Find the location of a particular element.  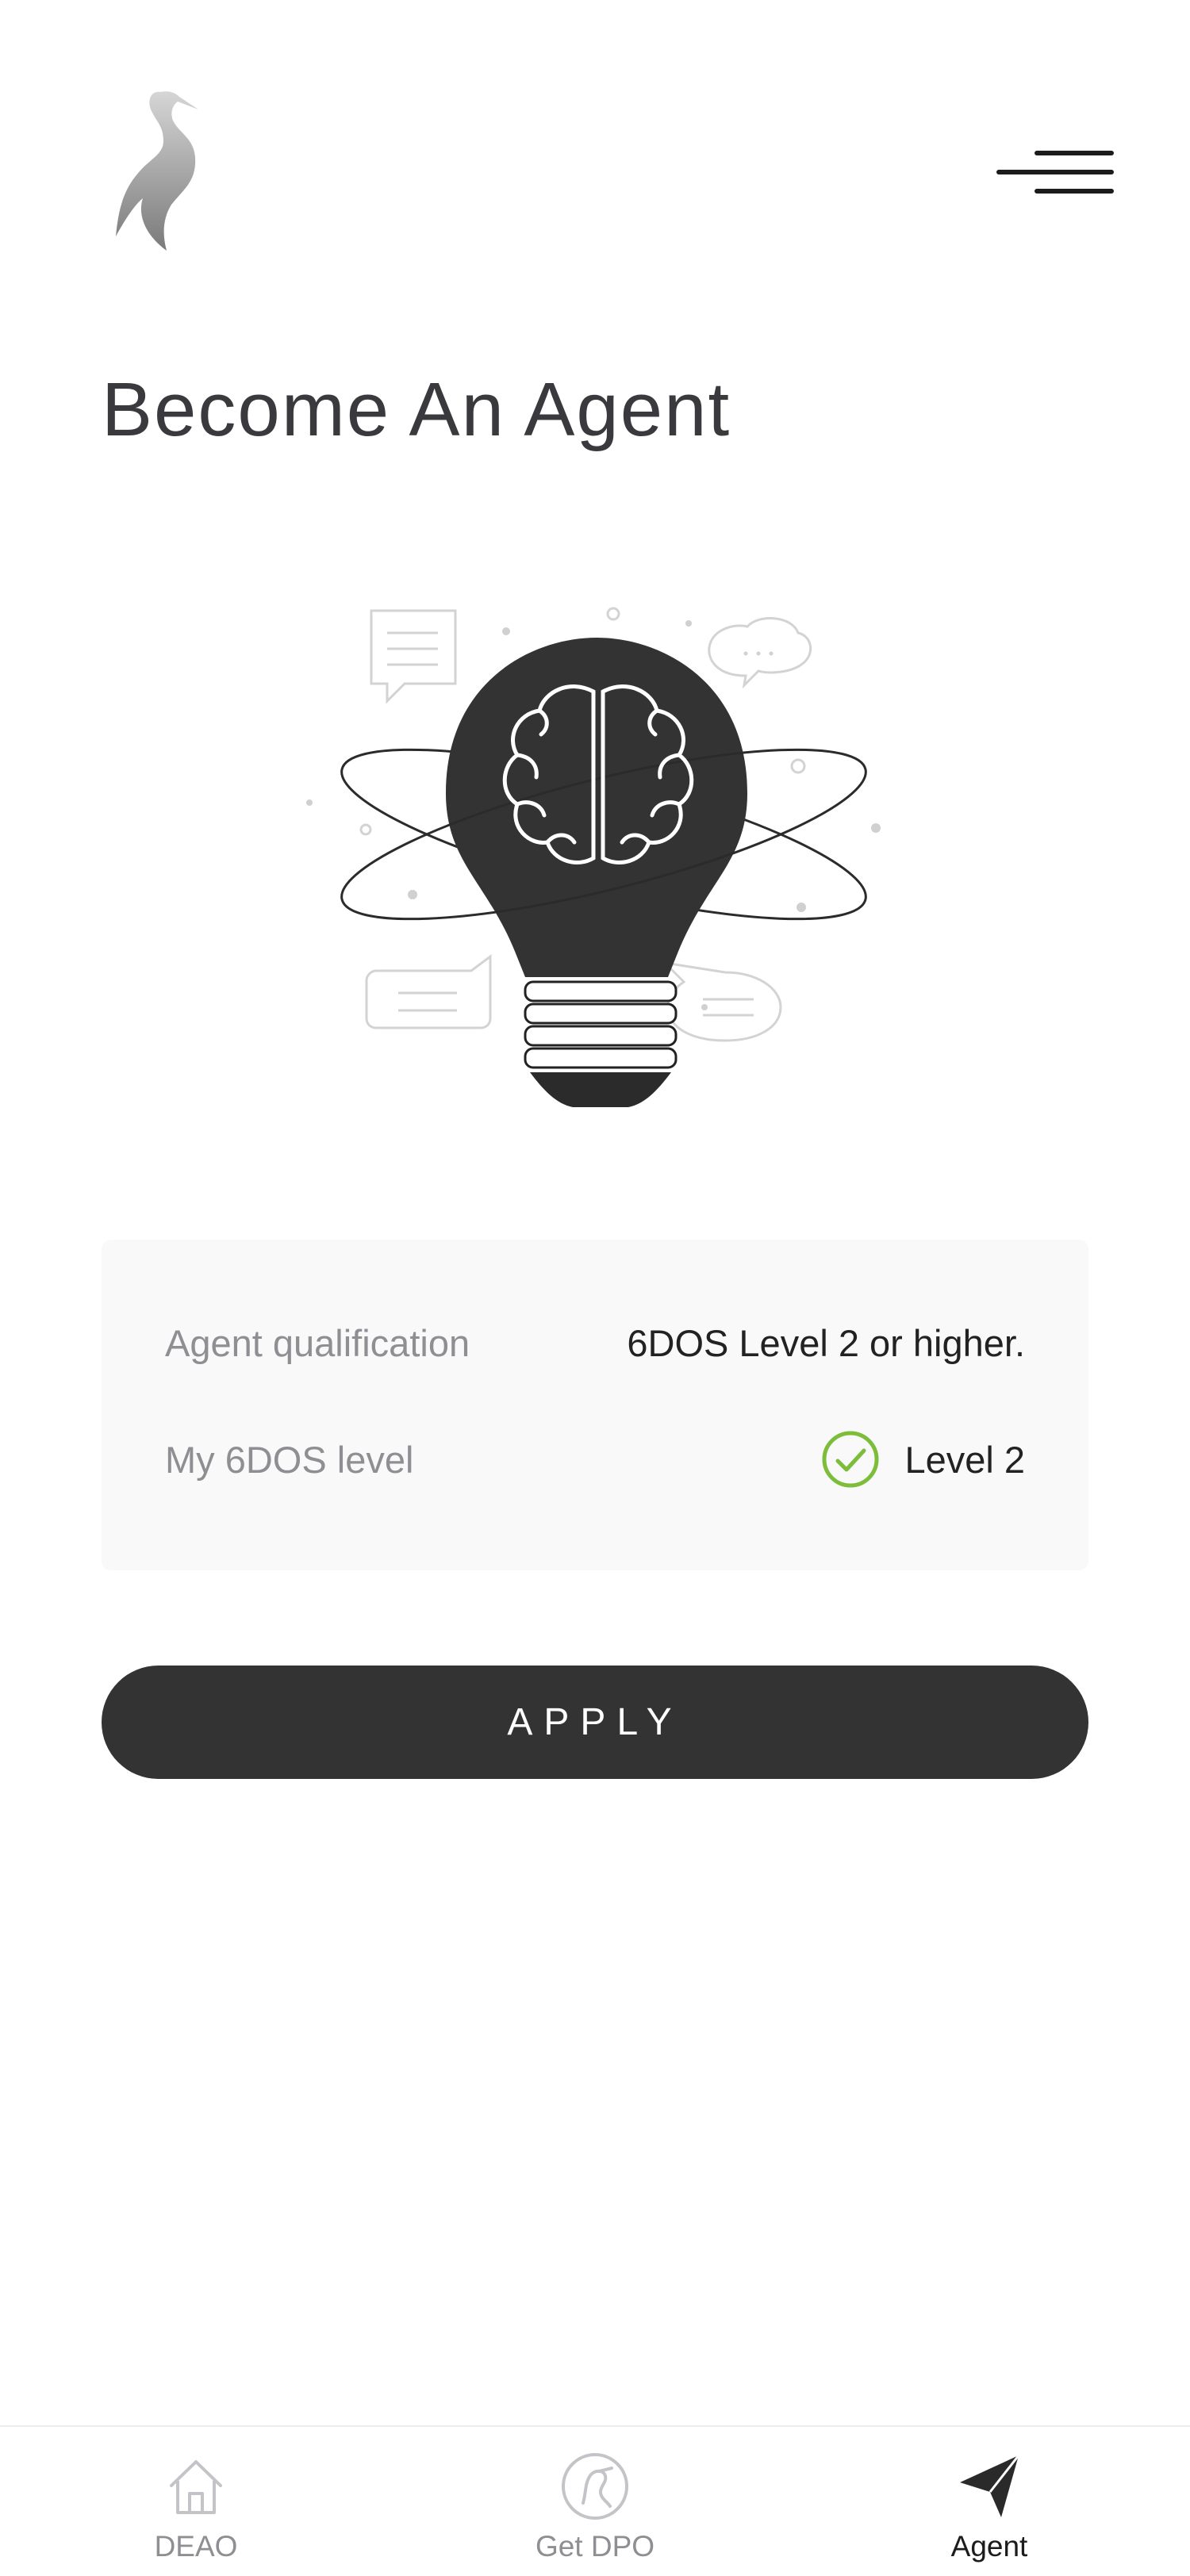

tab-deao: DEAO is located at coordinates (196, 2501).